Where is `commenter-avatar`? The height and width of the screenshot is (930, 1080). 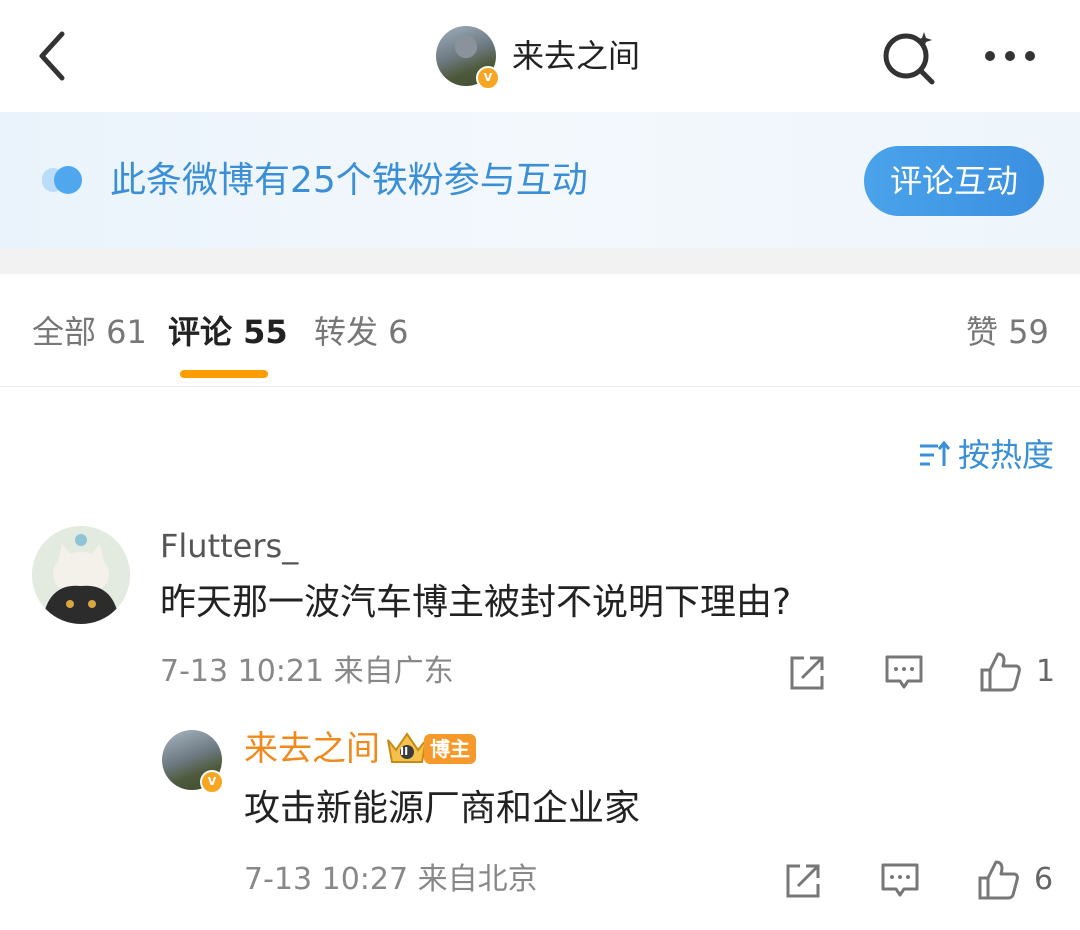 commenter-avatar is located at coordinates (81, 575).